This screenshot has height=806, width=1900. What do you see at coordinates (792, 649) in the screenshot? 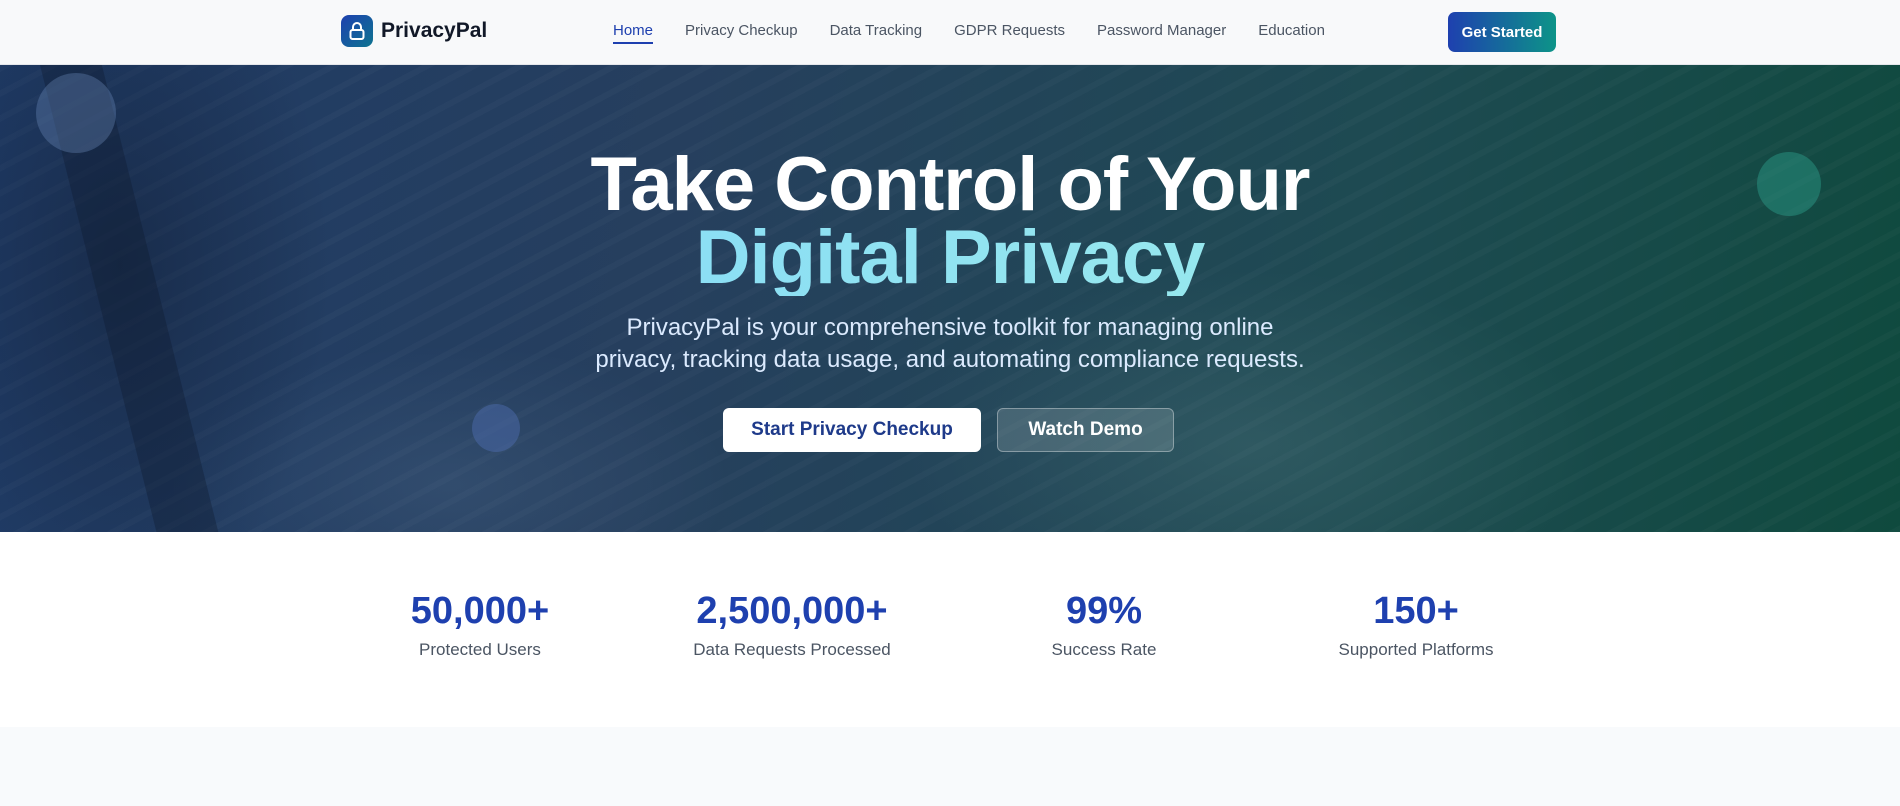
I see `stat-label: Data Requests Processed` at bounding box center [792, 649].